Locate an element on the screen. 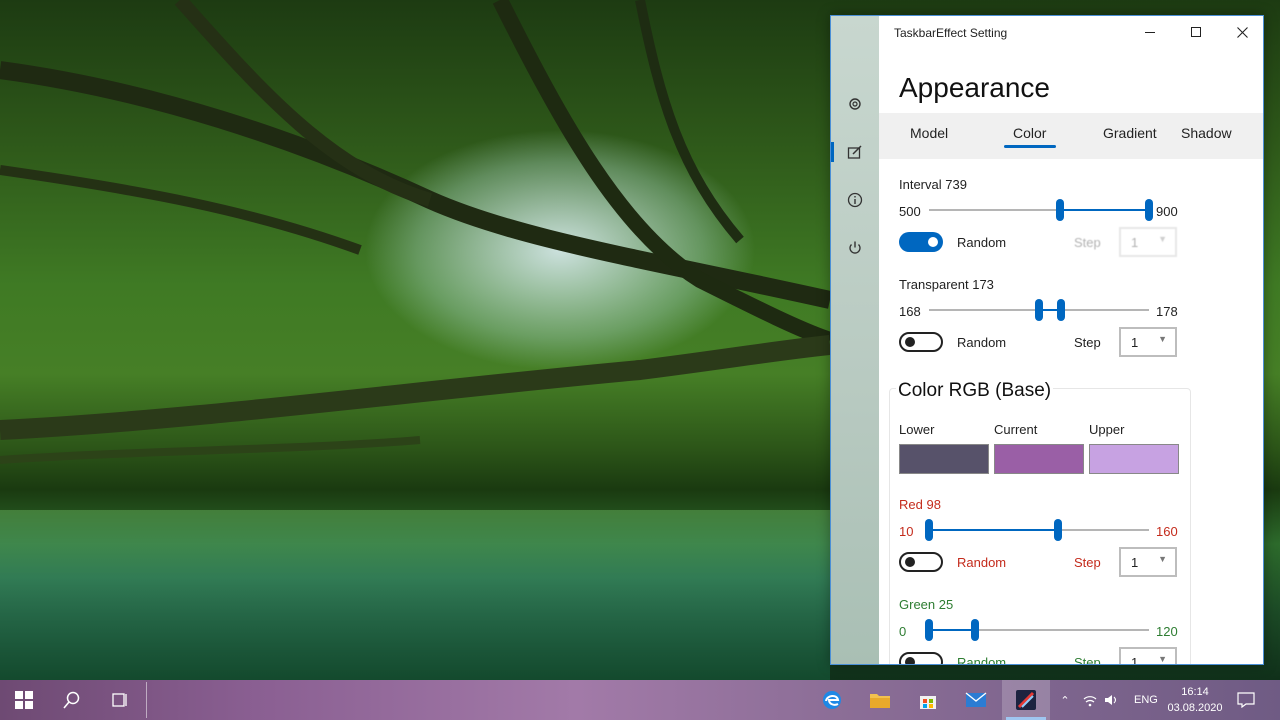 This screenshot has width=1280, height=720. swatch-current is located at coordinates (1039, 459).